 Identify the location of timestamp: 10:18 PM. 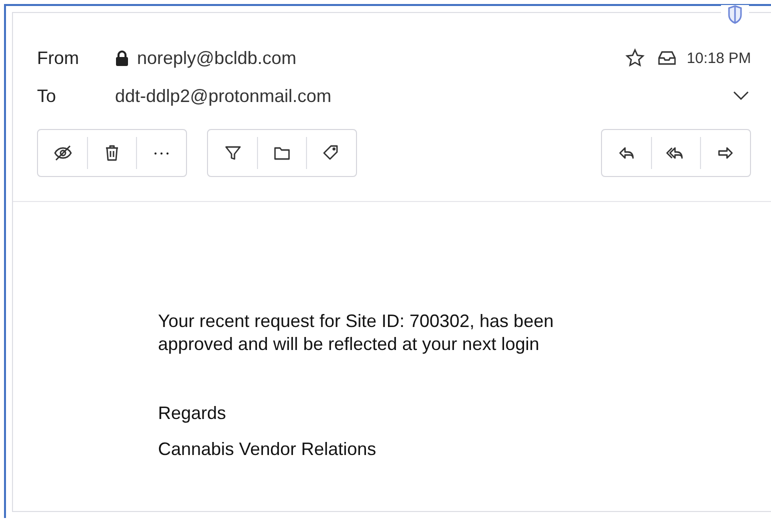
(718, 58).